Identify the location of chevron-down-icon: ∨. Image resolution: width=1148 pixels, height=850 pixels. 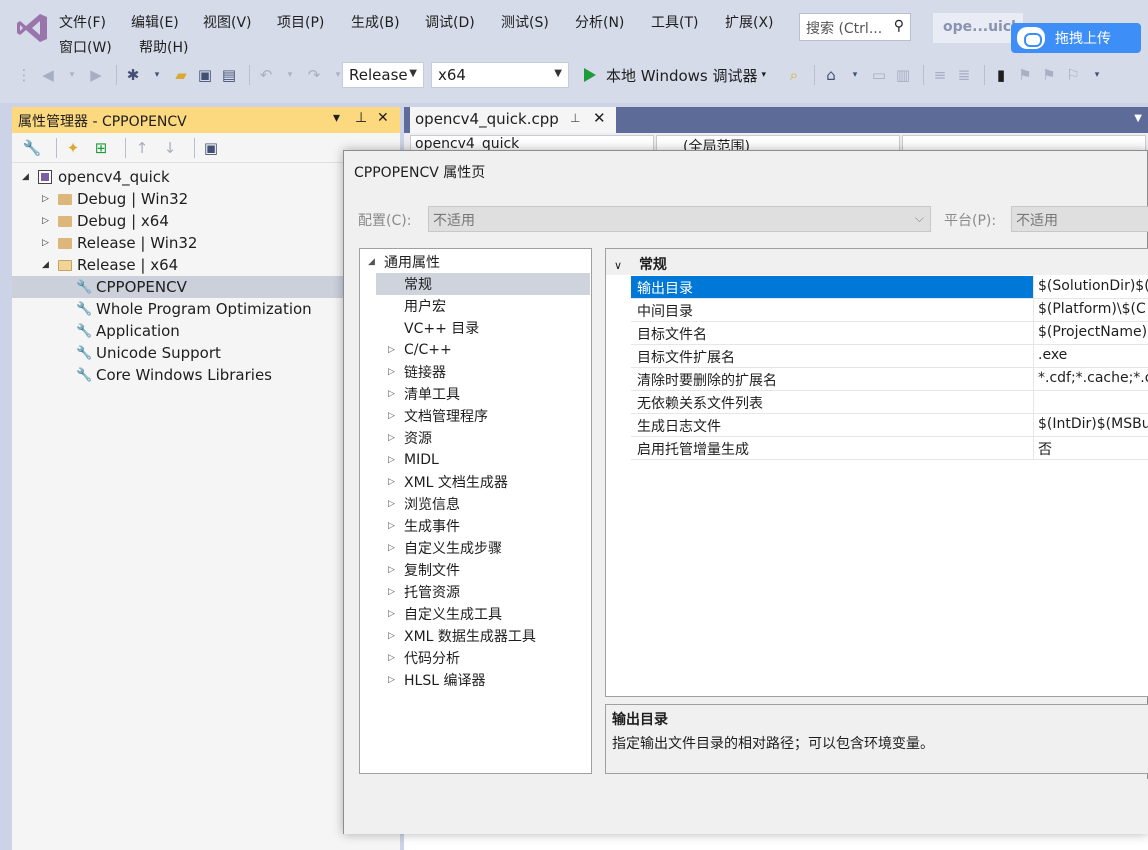
(618, 265).